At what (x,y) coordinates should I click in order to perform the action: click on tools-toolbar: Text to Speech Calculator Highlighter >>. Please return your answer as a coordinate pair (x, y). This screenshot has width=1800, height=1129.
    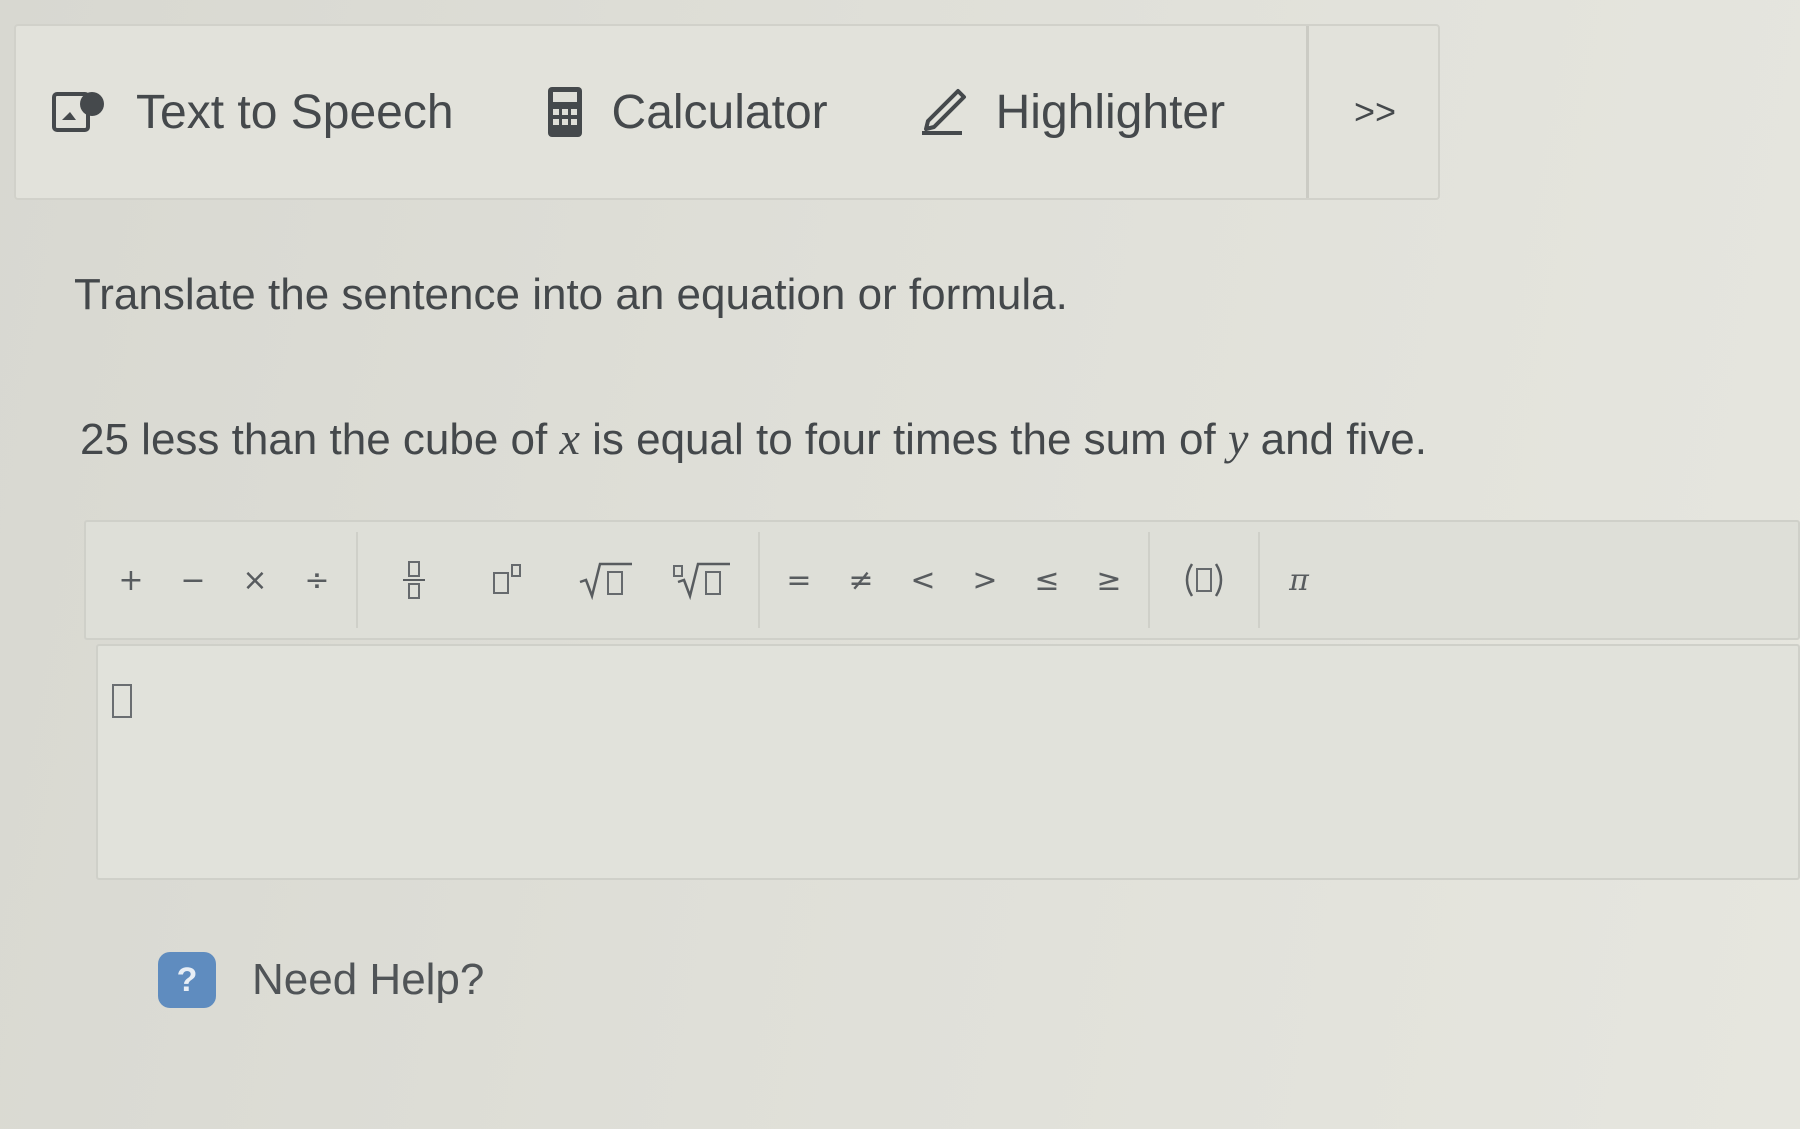
    Looking at the image, I should click on (727, 112).